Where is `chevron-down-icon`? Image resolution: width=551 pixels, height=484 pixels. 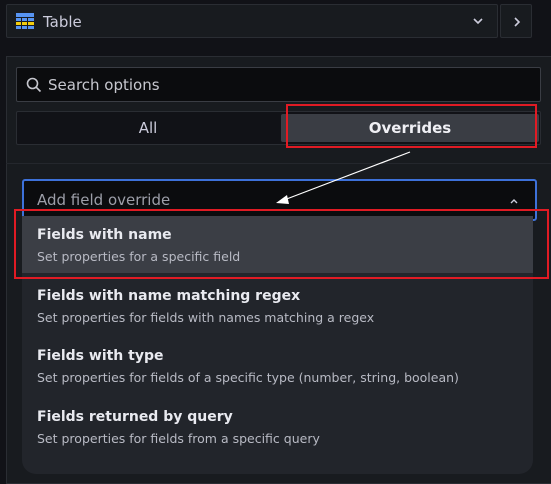 chevron-down-icon is located at coordinates (478, 21).